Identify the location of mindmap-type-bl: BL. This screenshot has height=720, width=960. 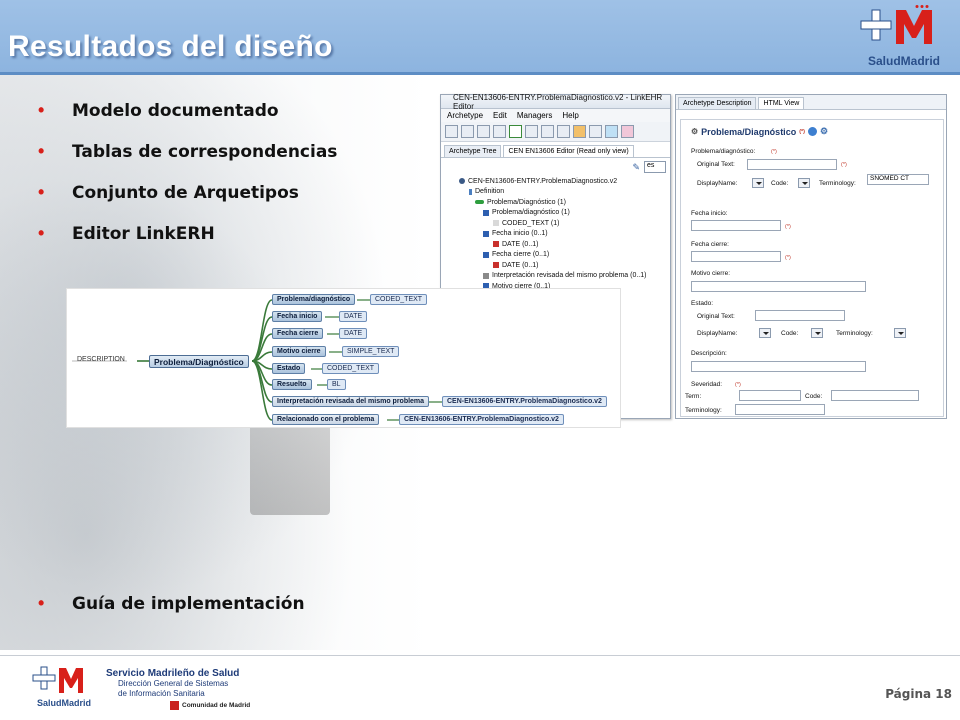
(336, 384).